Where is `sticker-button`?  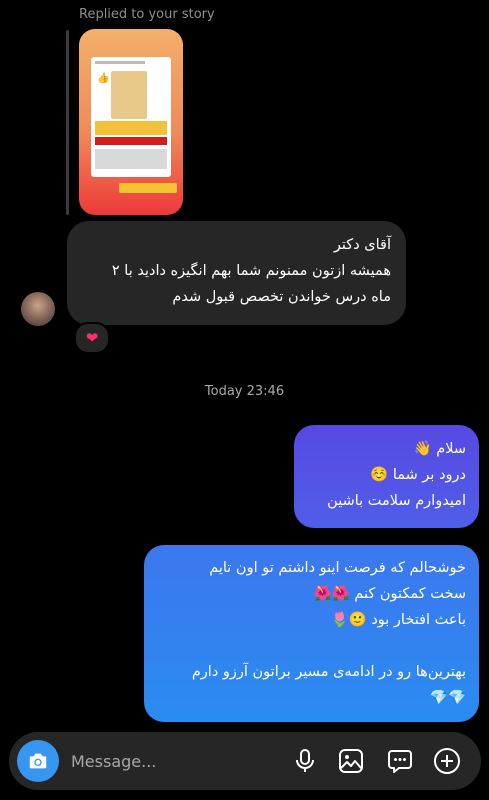 sticker-button is located at coordinates (400, 761).